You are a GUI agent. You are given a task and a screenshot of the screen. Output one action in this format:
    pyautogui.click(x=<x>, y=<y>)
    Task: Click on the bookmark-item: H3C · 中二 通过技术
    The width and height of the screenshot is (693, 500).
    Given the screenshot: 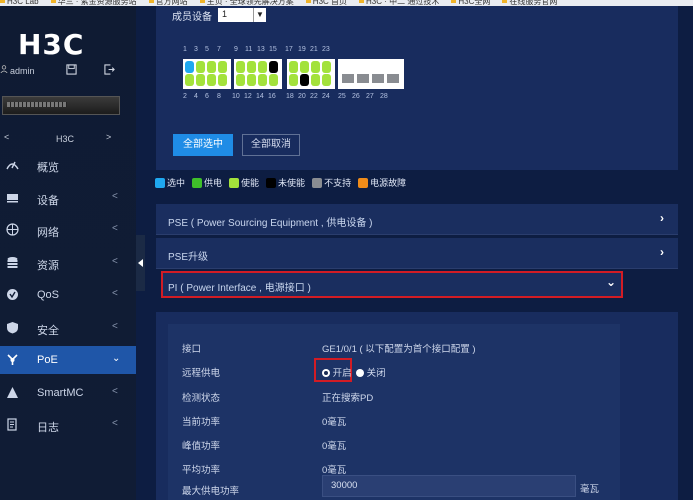 What is the action you would take?
    pyautogui.click(x=402, y=3)
    